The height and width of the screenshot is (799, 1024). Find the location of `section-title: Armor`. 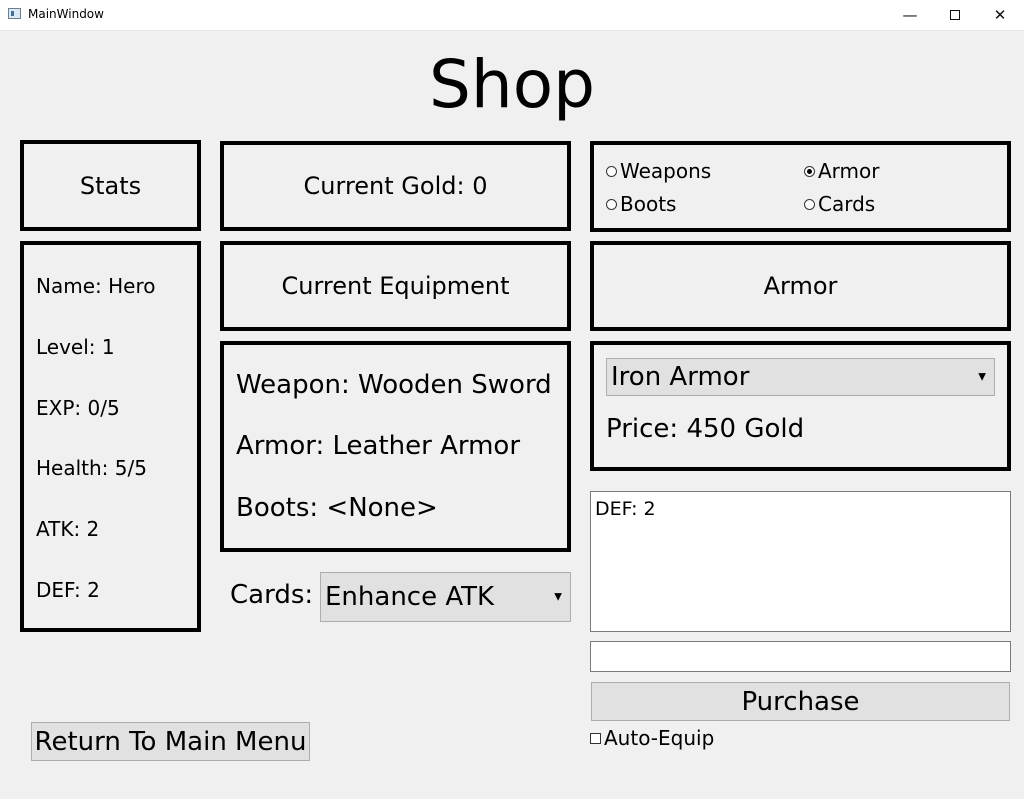

section-title: Armor is located at coordinates (800, 286).